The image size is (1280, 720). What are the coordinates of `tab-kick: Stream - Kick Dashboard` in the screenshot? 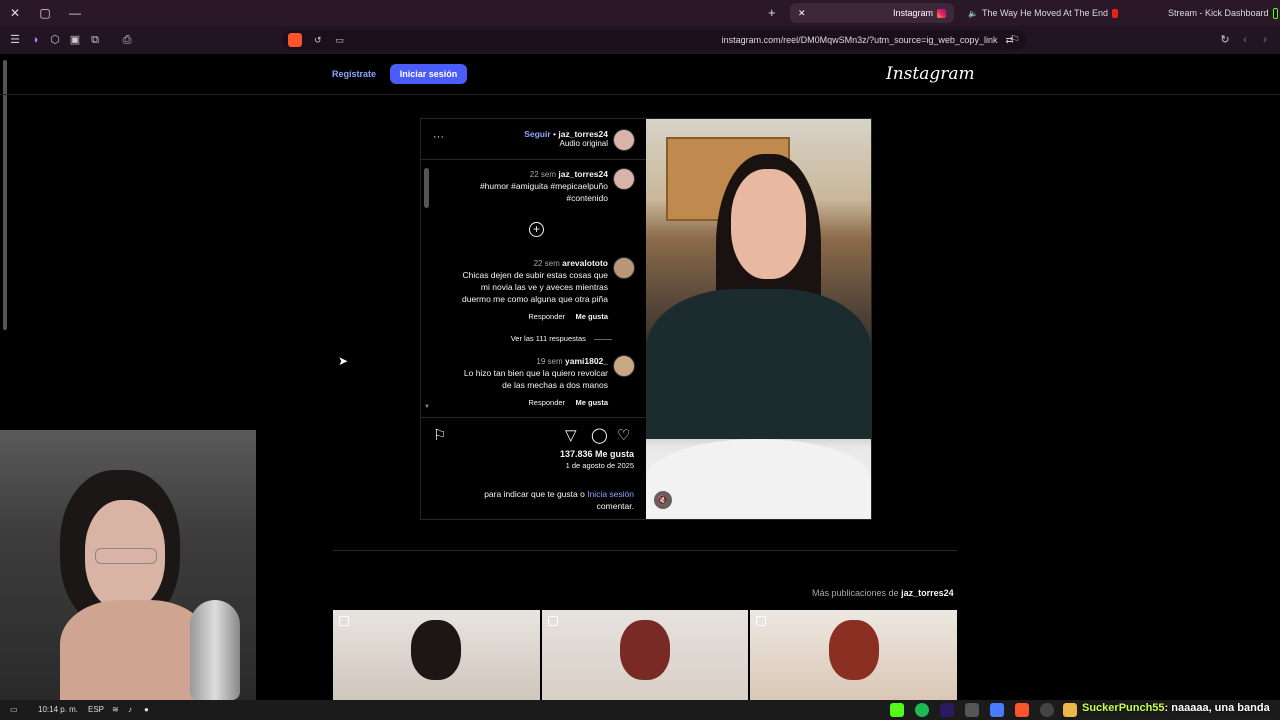 It's located at (1220, 13).